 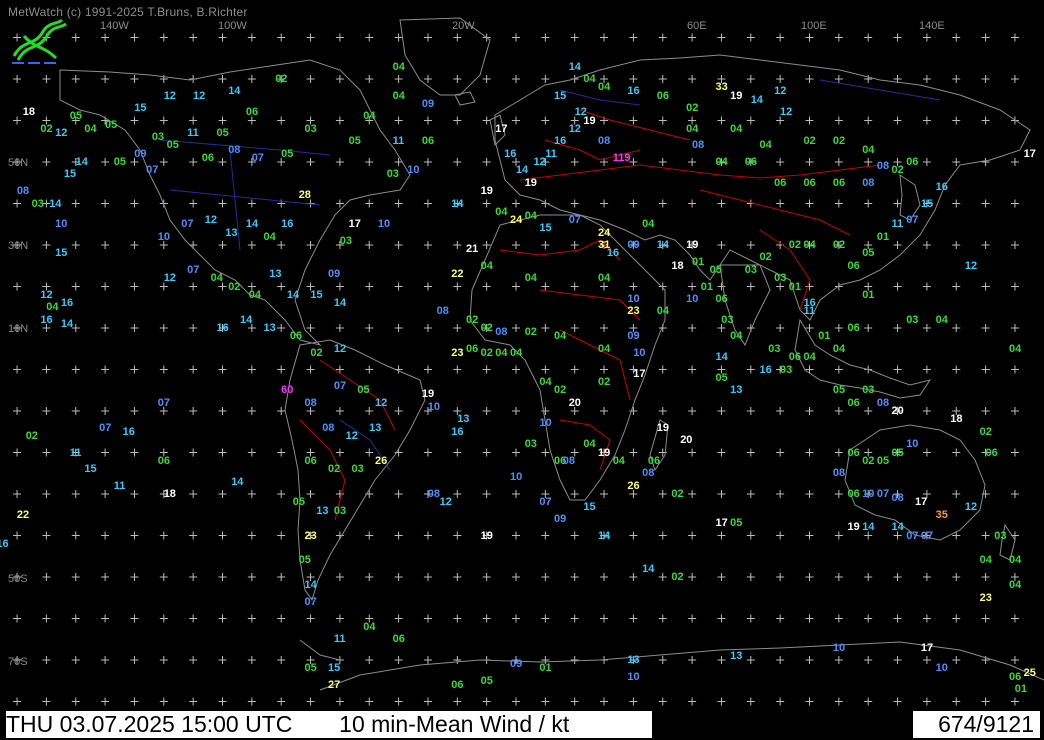 I want to click on wind-observation: 03, so click(x=346, y=240).